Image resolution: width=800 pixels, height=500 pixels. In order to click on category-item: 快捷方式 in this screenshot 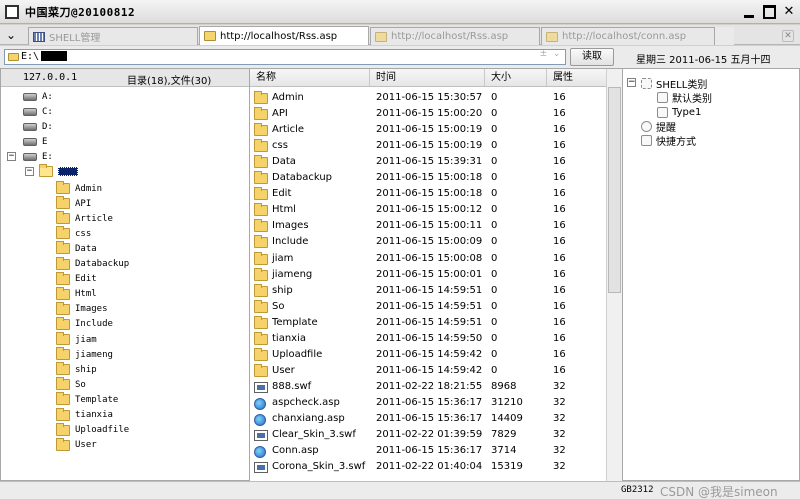, I will do `click(668, 140)`.